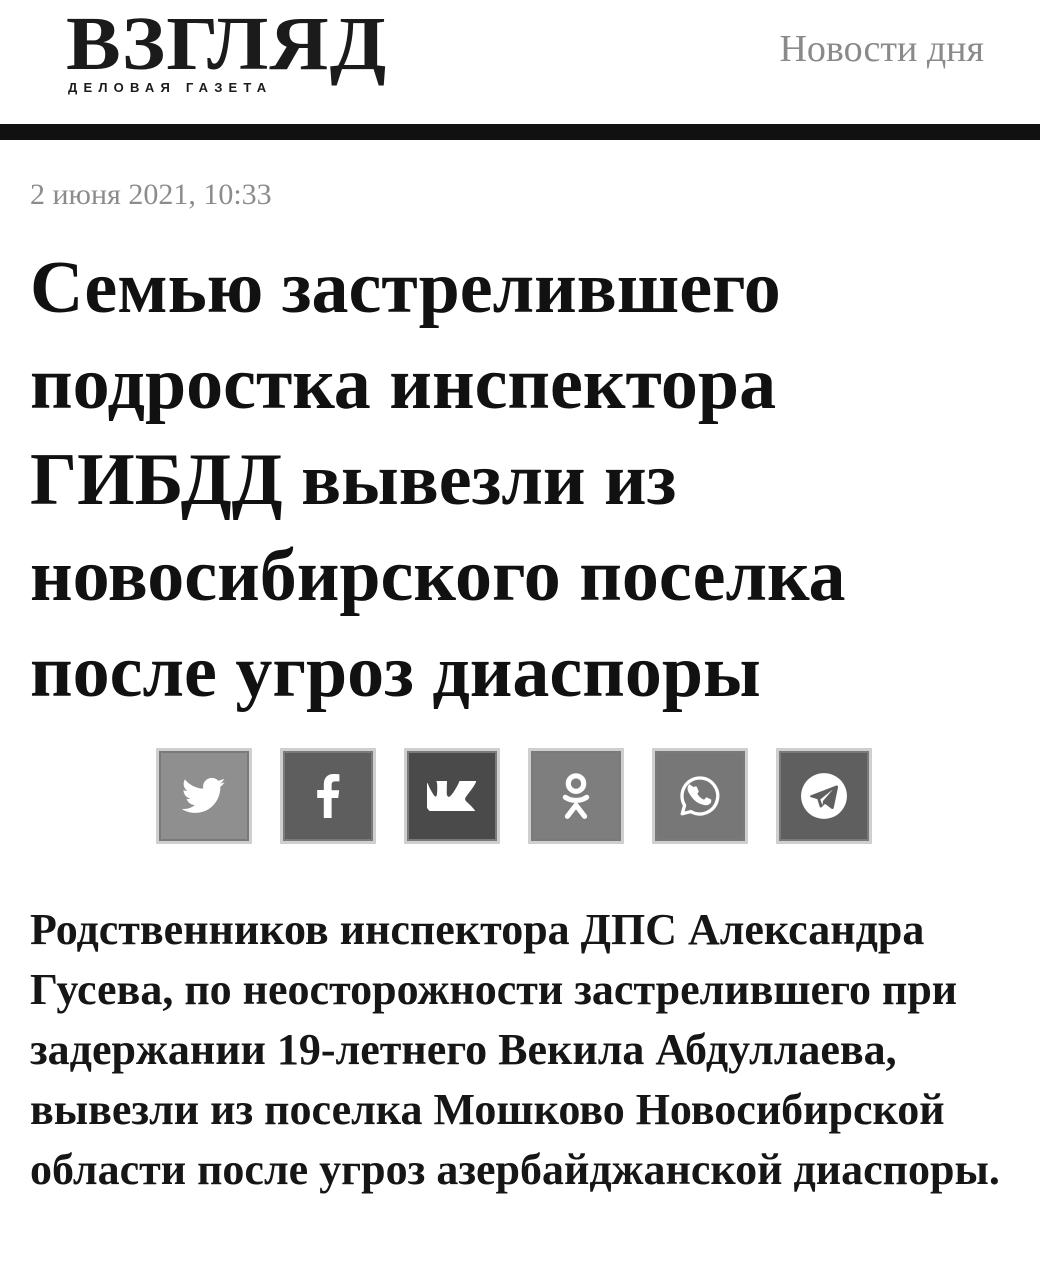 The width and height of the screenshot is (1040, 1280). I want to click on vk-icon, so click(452, 796).